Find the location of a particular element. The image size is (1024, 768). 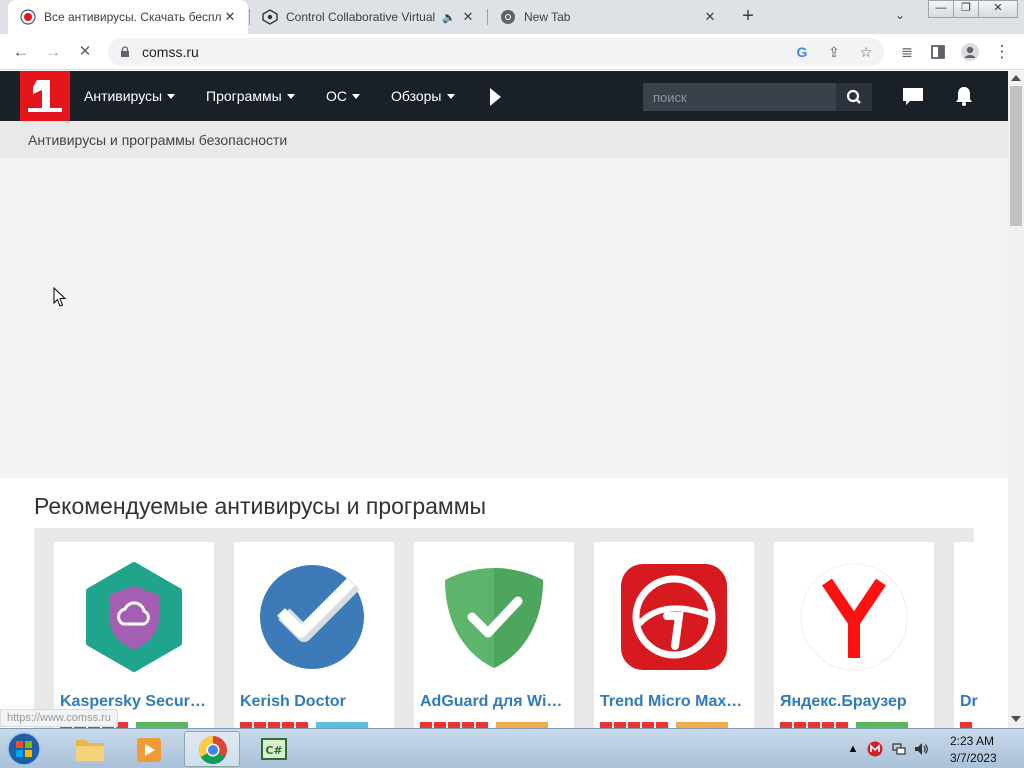

status-bar-url: https://www.comss.ru is located at coordinates (59, 718).